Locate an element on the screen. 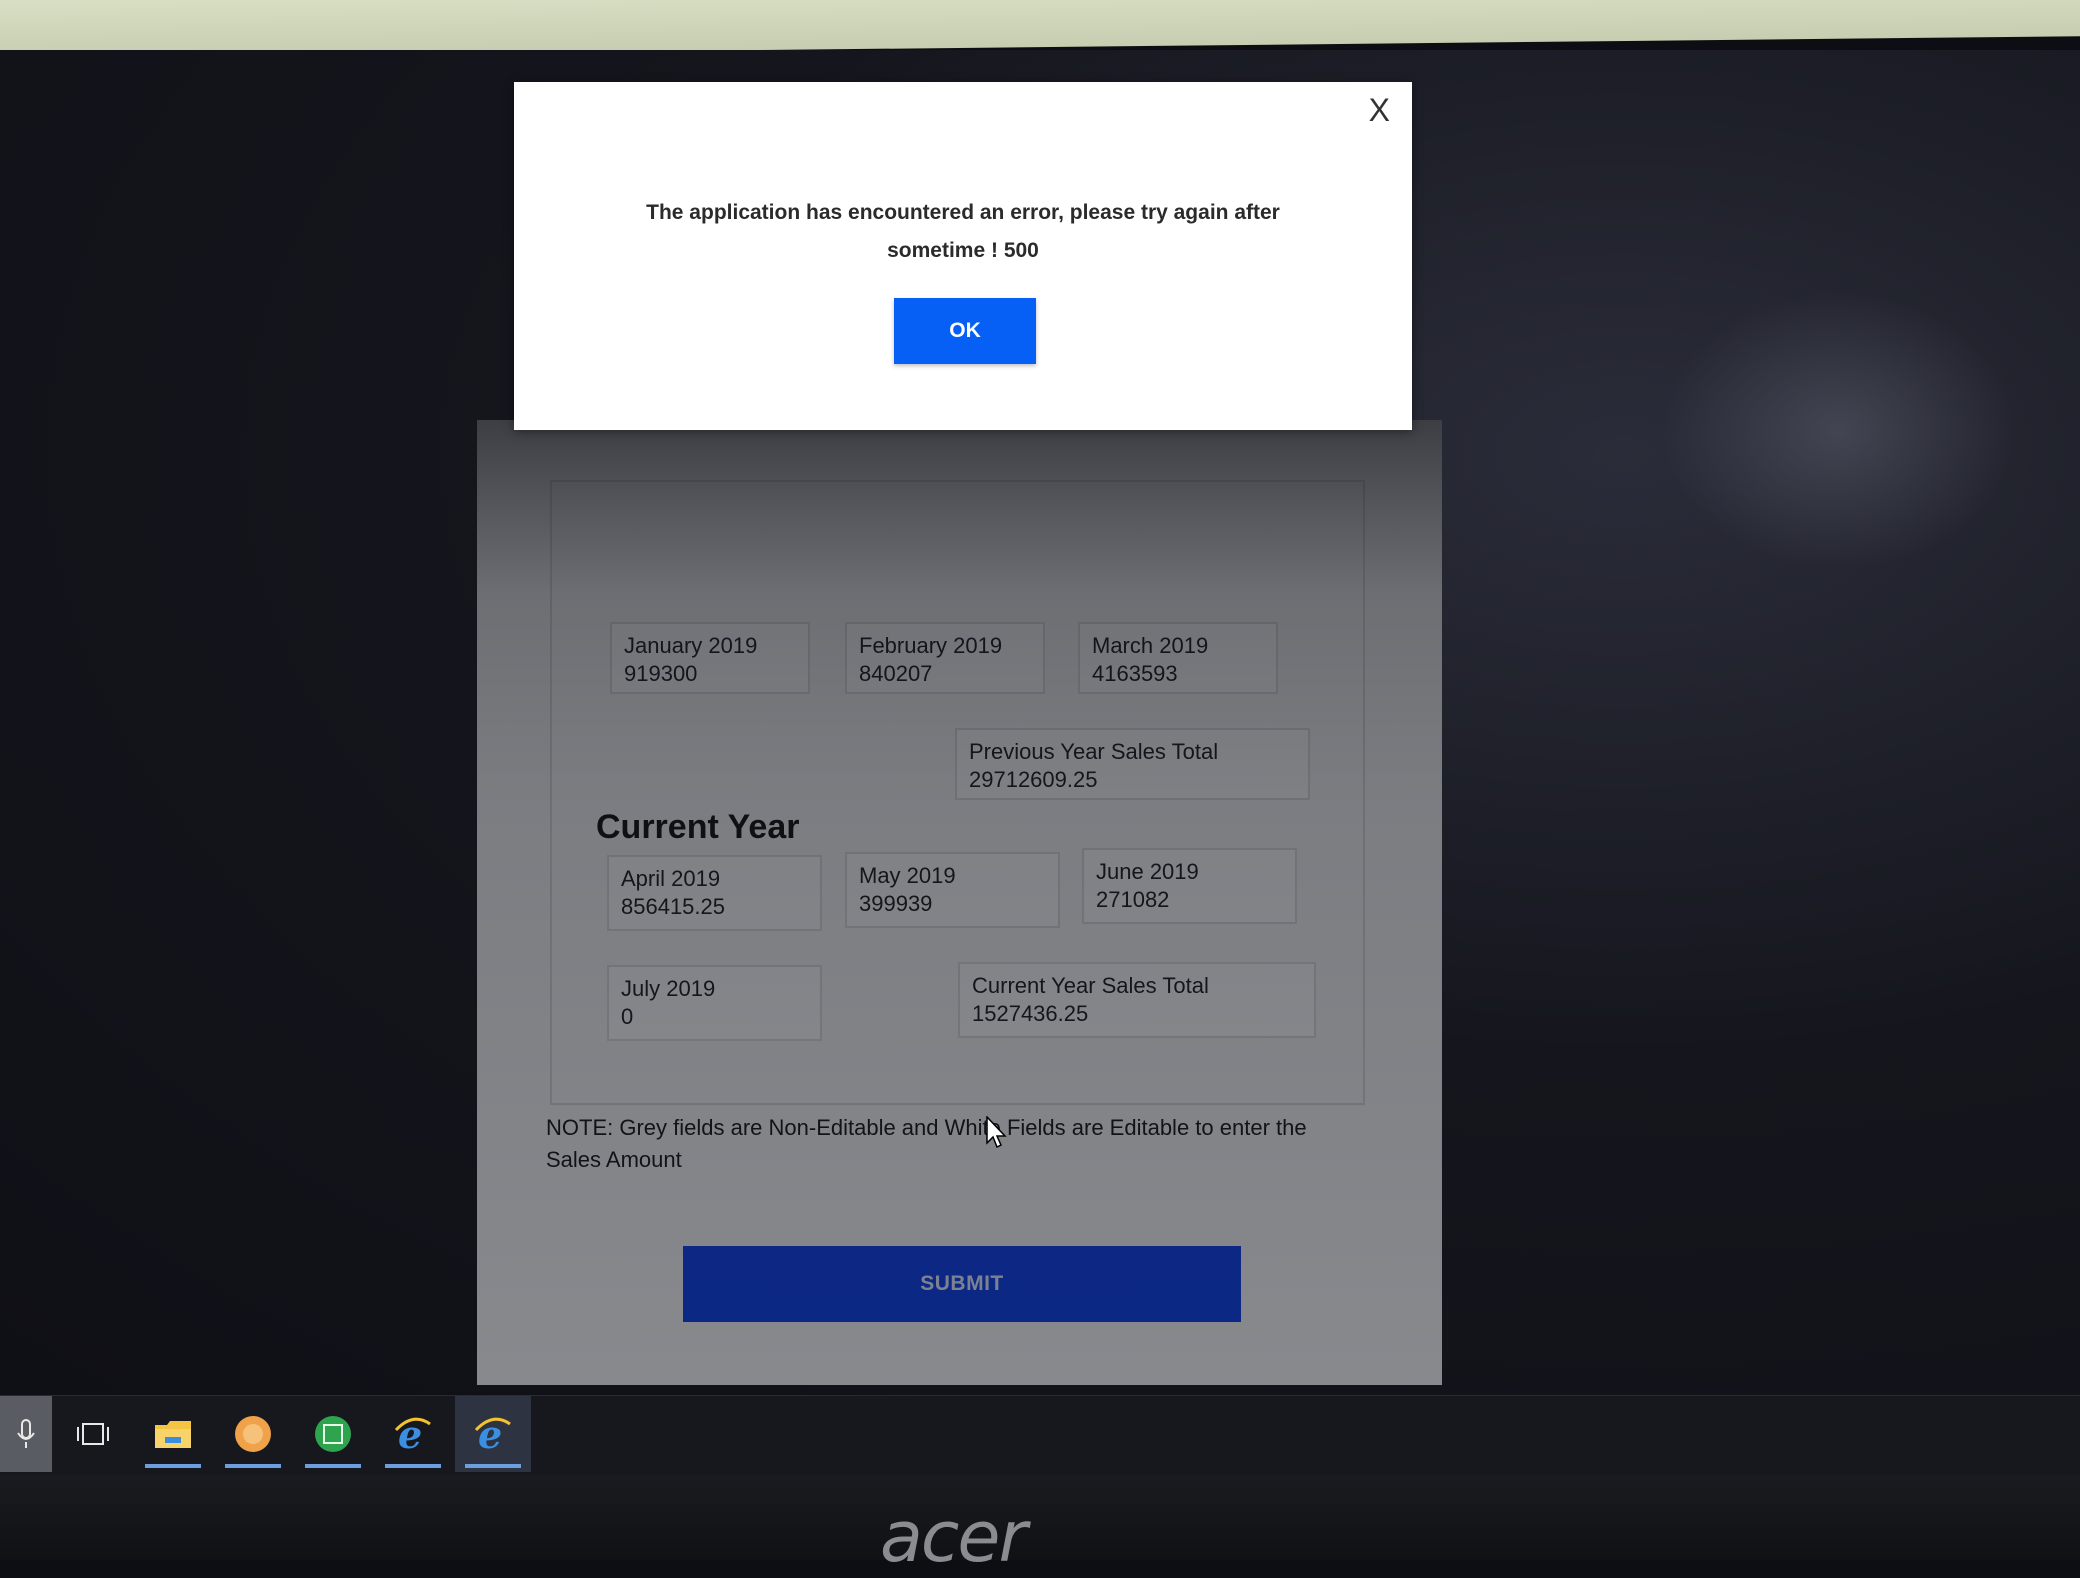 The image size is (2080, 1578). field-value: 399939 is located at coordinates (896, 903).